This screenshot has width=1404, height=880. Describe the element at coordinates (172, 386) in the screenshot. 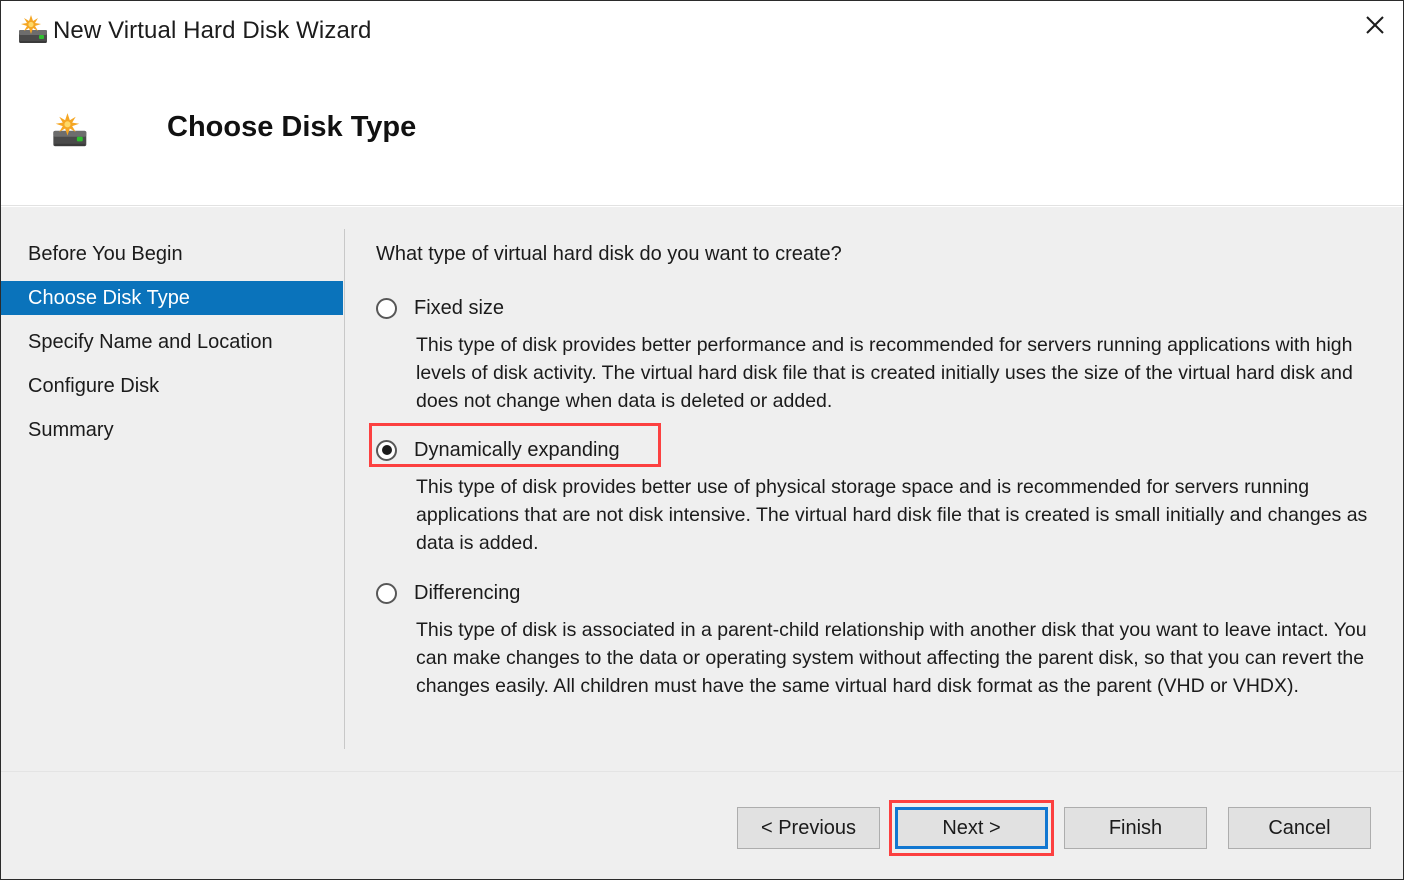

I see `sidebar-item-configure-disk: Configure Disk` at that location.